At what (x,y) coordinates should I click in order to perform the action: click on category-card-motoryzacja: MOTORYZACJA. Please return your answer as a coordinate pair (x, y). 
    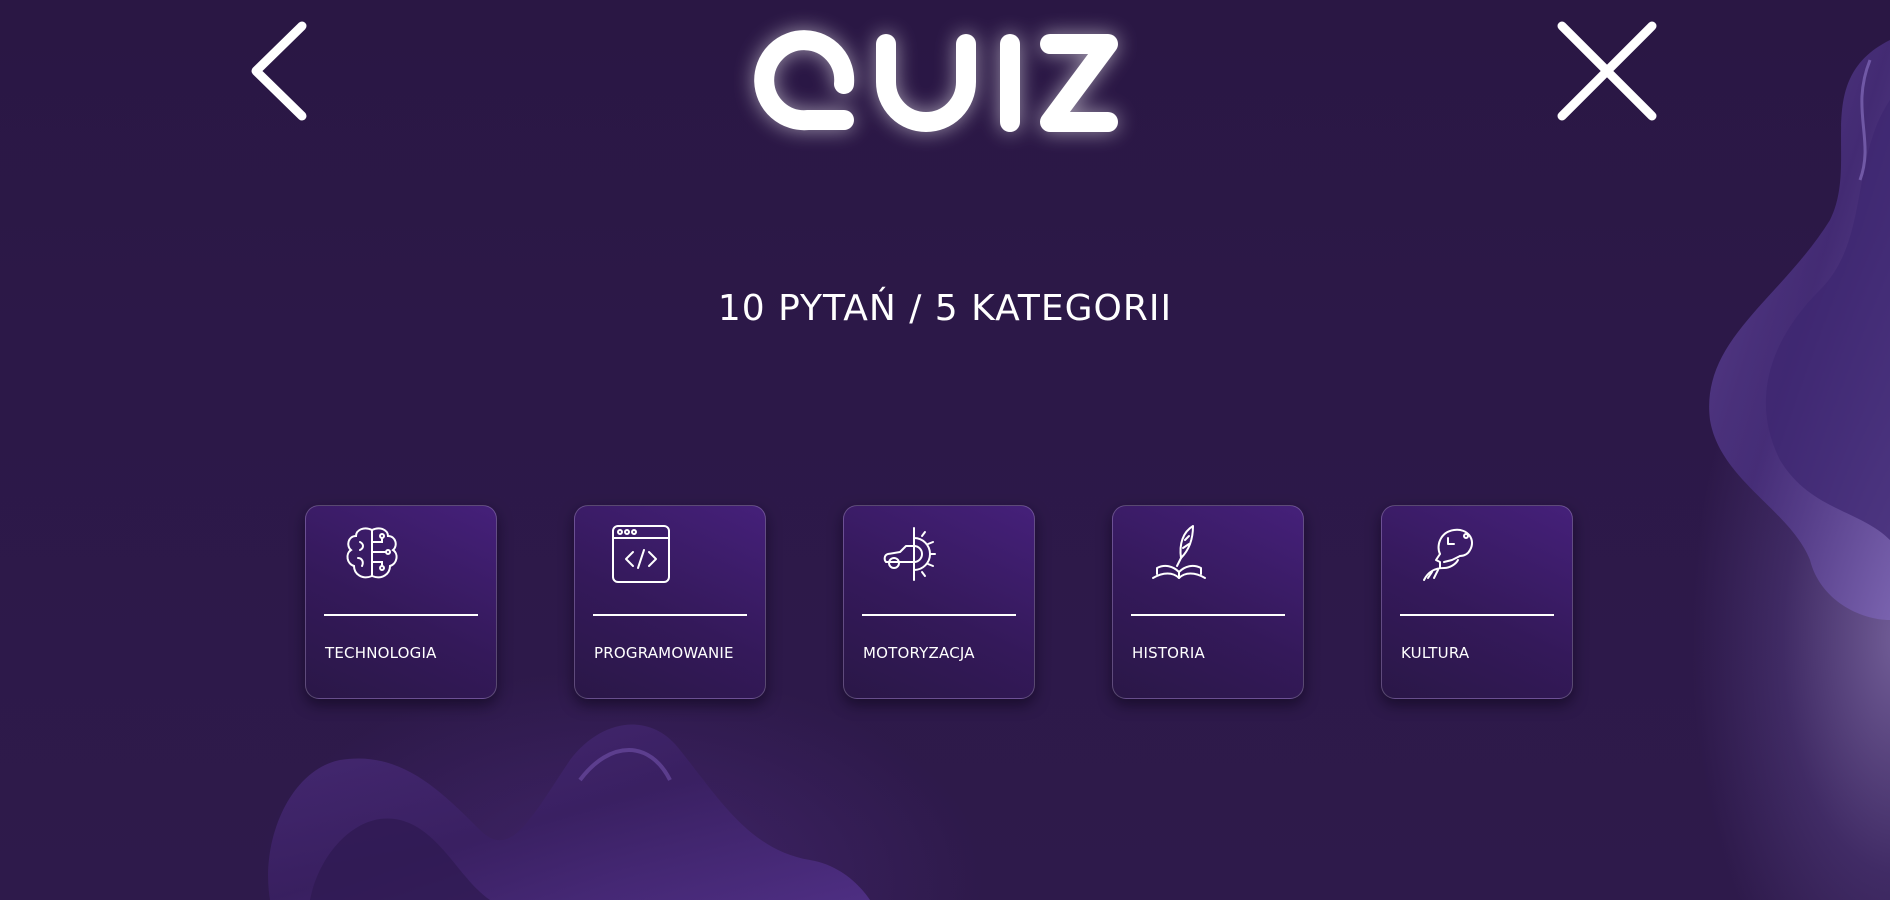
    Looking at the image, I should click on (939, 602).